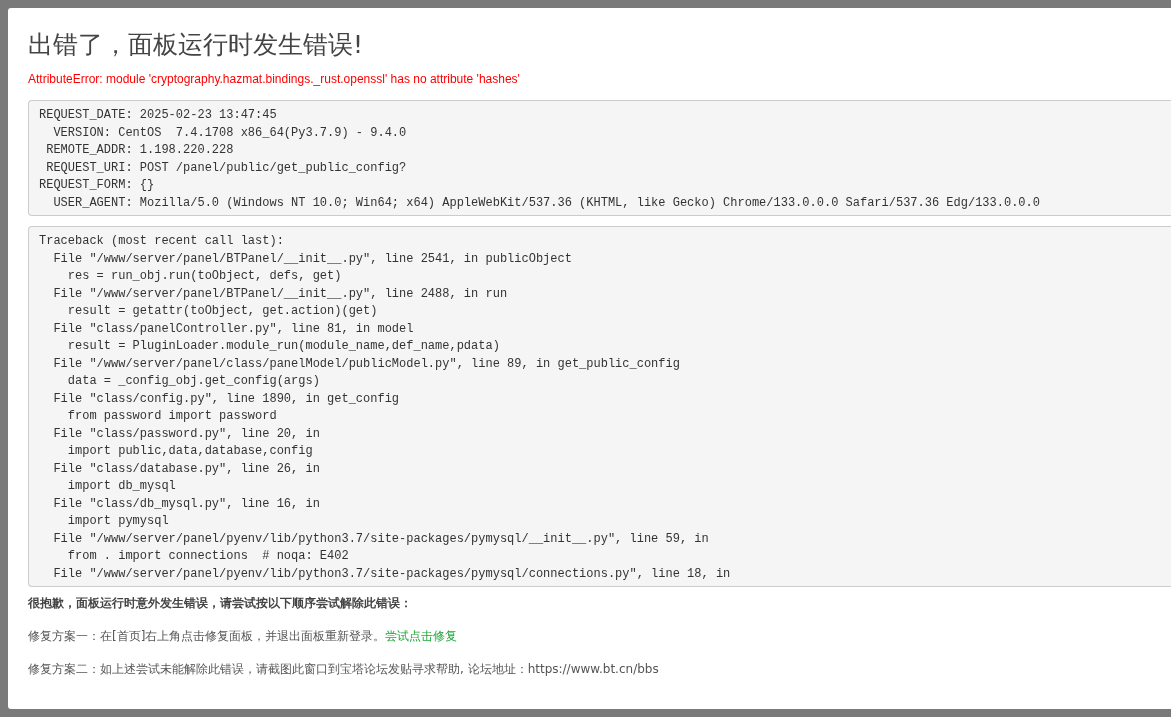  Describe the element at coordinates (391, 573) in the screenshot. I see `code-line: File "/www/server/panel/pyenv/lib/python3.7/site-packages/pymysql/connections.py", line 18, in` at that location.